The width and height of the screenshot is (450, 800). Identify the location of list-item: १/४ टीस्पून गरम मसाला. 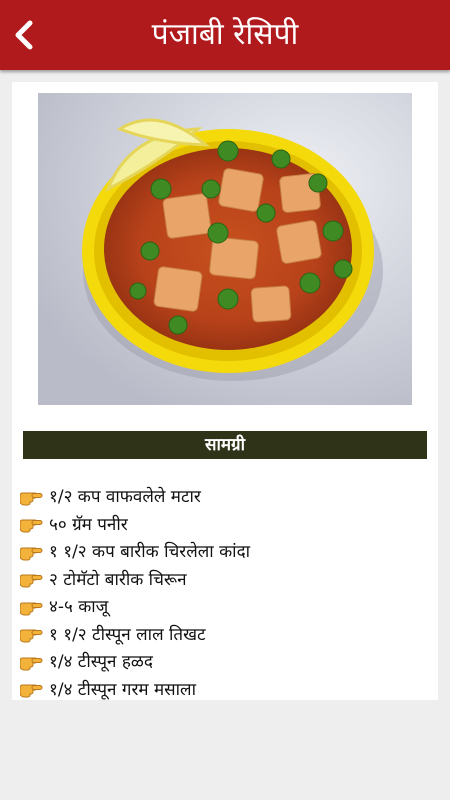
(135, 688).